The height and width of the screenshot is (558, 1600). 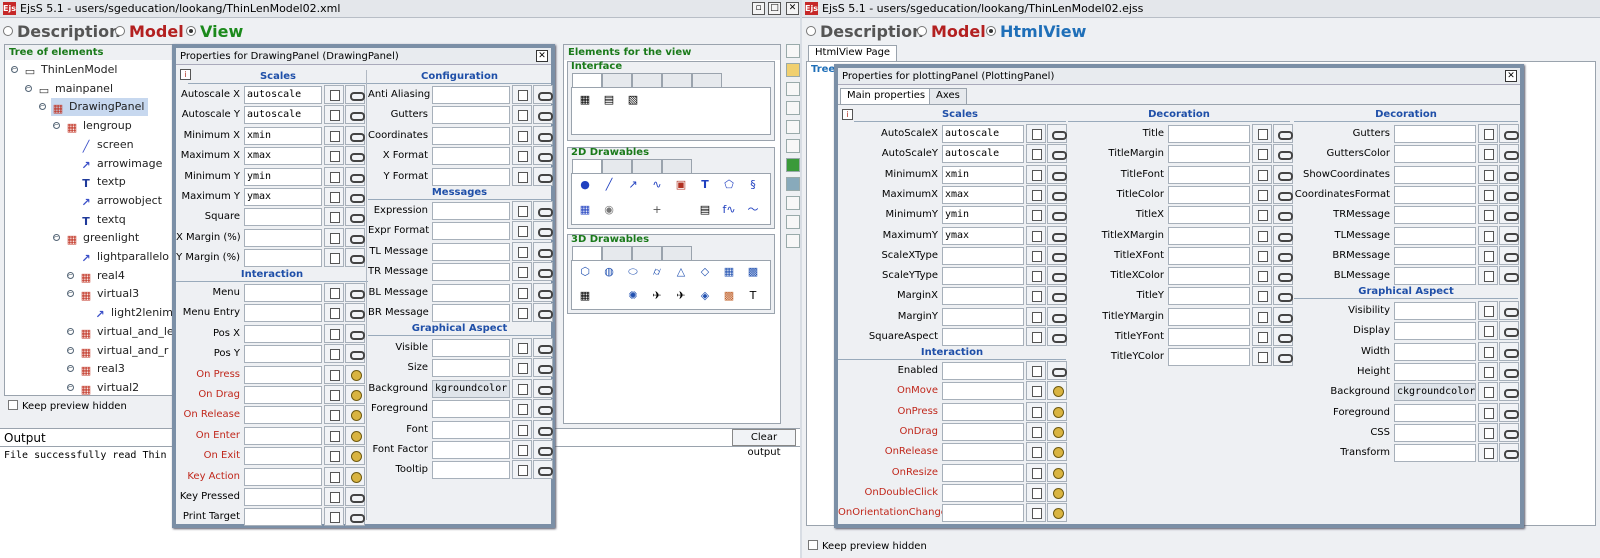 I want to click on prop-pos-x-field, so click(x=283, y=333).